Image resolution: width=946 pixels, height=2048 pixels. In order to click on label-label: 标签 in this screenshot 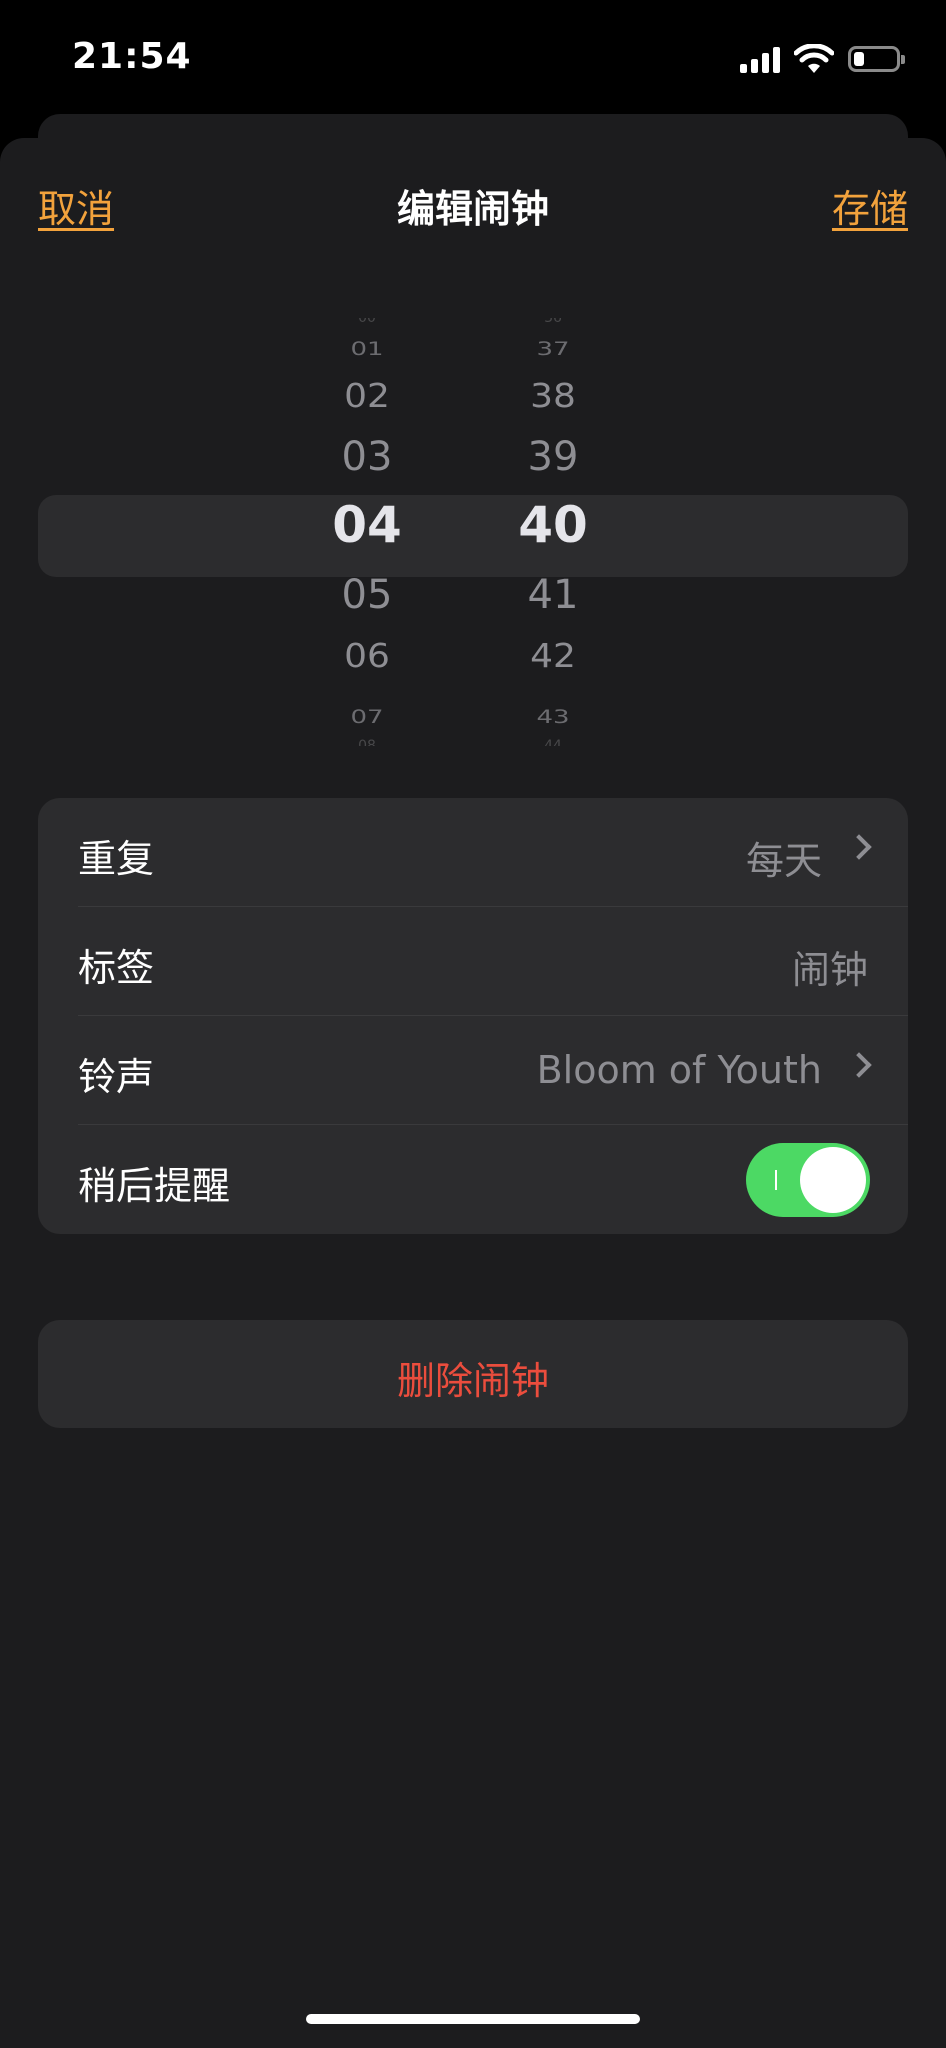, I will do `click(116, 968)`.